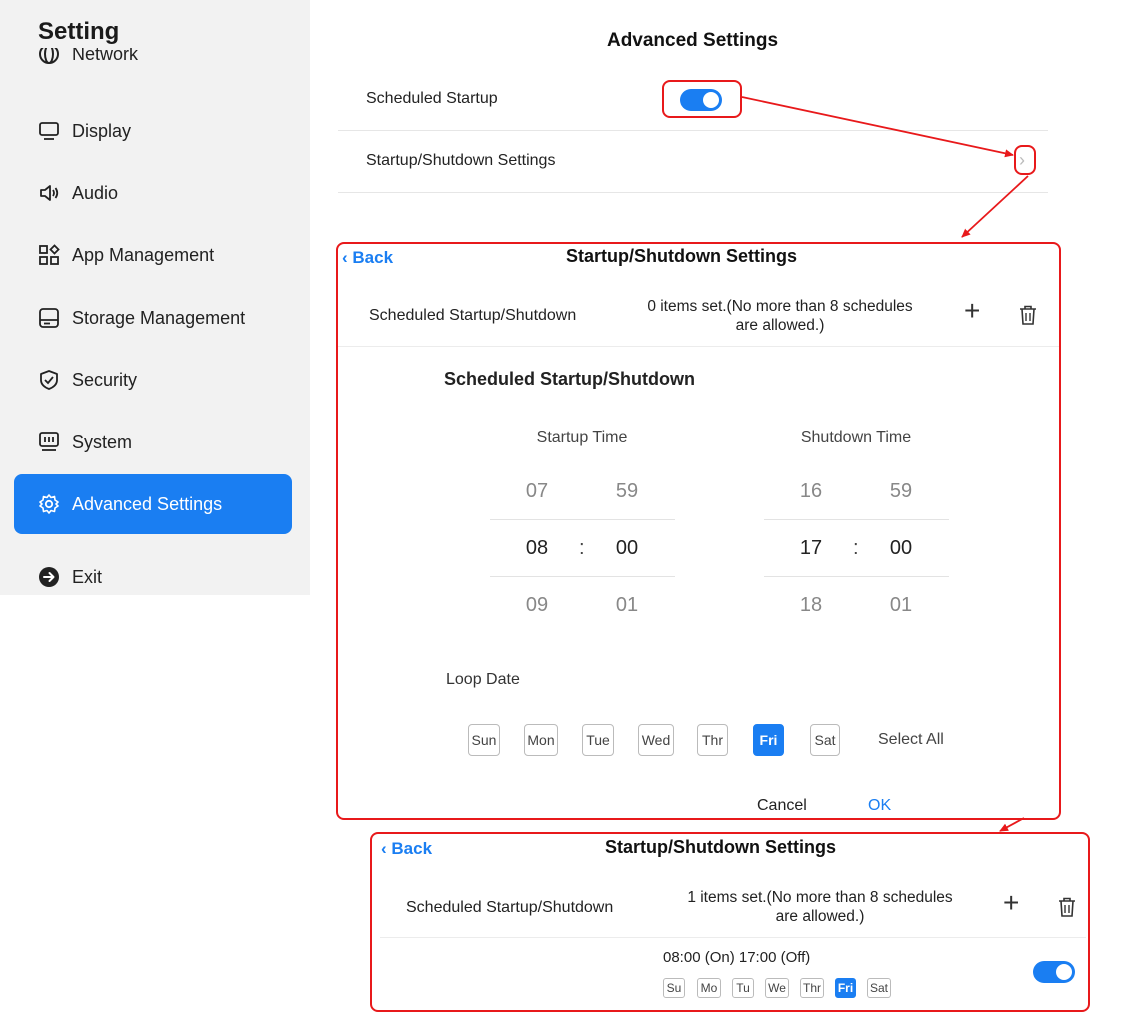  I want to click on startup-minute-selected: 00, so click(627, 548).